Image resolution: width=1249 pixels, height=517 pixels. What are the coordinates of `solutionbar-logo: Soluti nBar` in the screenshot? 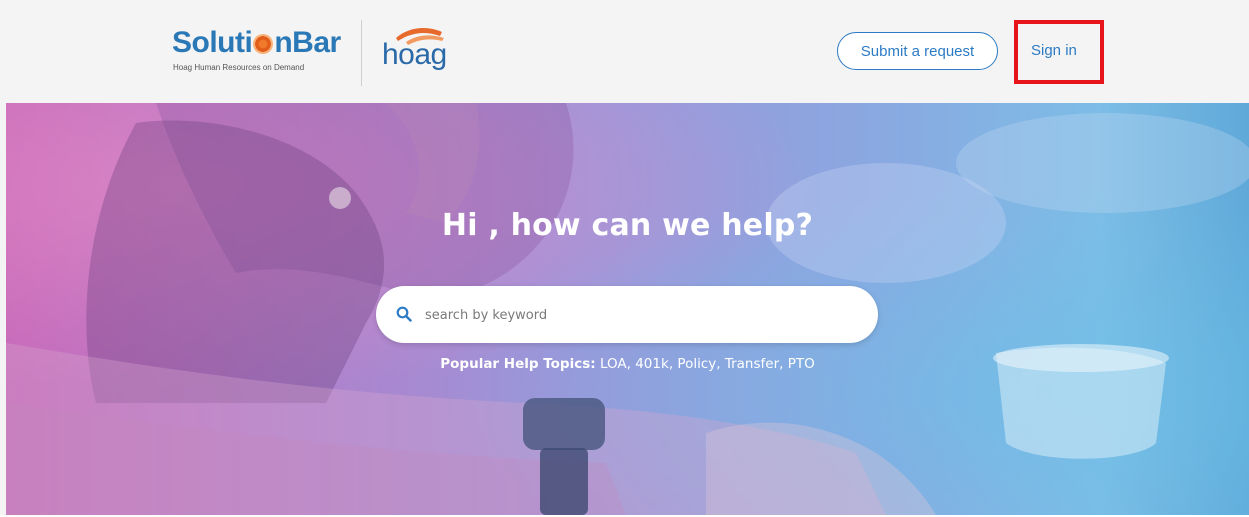 It's located at (256, 43).